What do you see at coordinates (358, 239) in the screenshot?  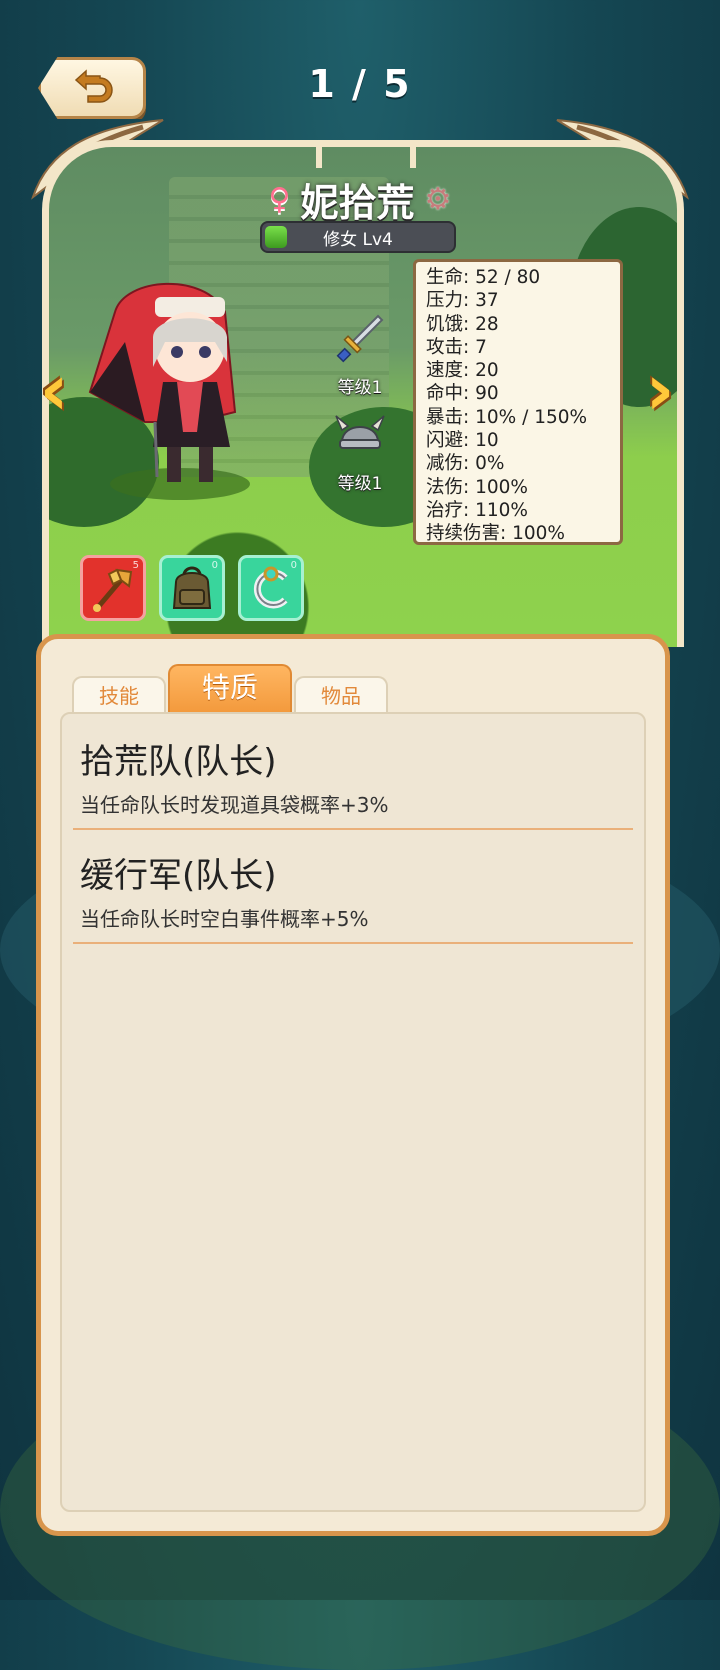 I see `class-level-label: 修女 Lv4` at bounding box center [358, 239].